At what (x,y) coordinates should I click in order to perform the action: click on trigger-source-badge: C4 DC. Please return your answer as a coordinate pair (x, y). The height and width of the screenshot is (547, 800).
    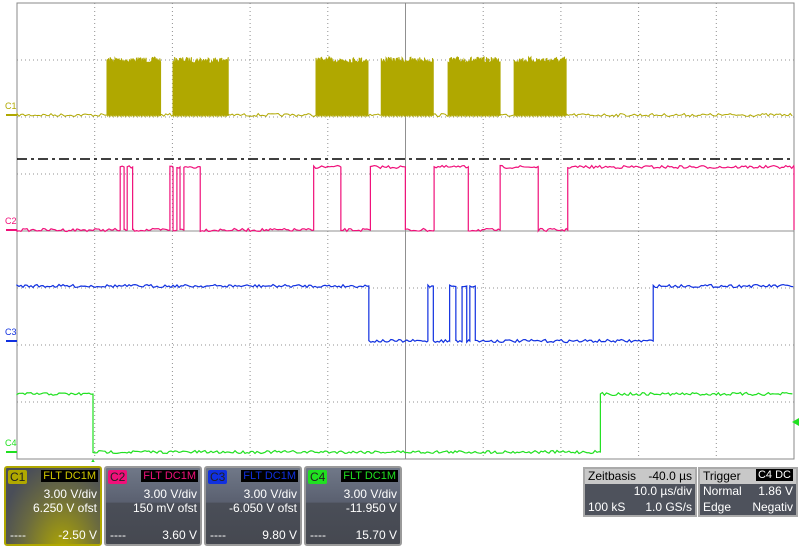
    Looking at the image, I should click on (774, 475).